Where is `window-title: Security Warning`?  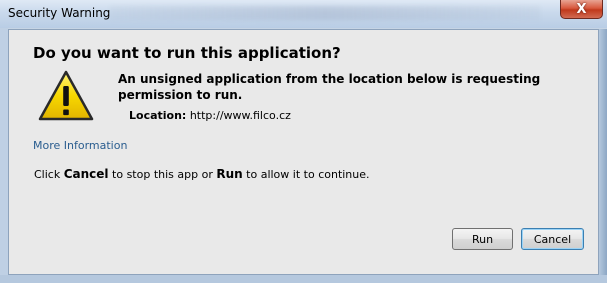 window-title: Security Warning is located at coordinates (59, 13).